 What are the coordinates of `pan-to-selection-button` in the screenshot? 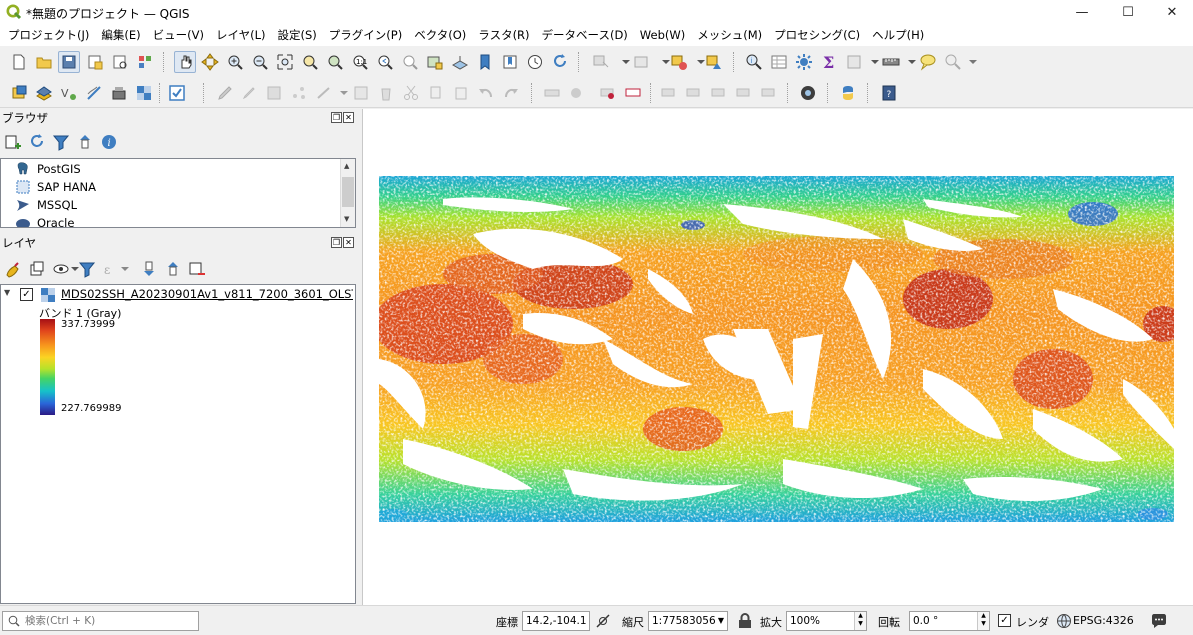 It's located at (210, 62).